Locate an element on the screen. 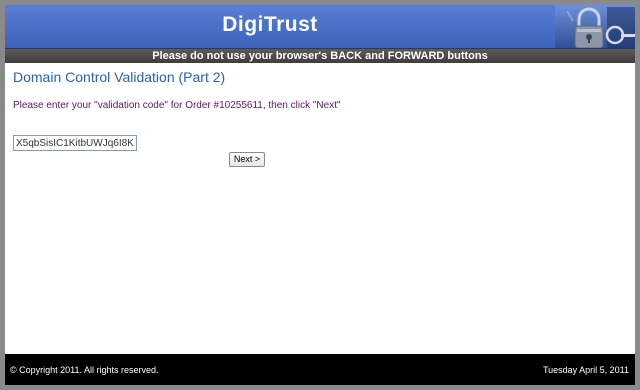 This screenshot has height=390, width=640. brand-title: DigiTrust is located at coordinates (270, 24).